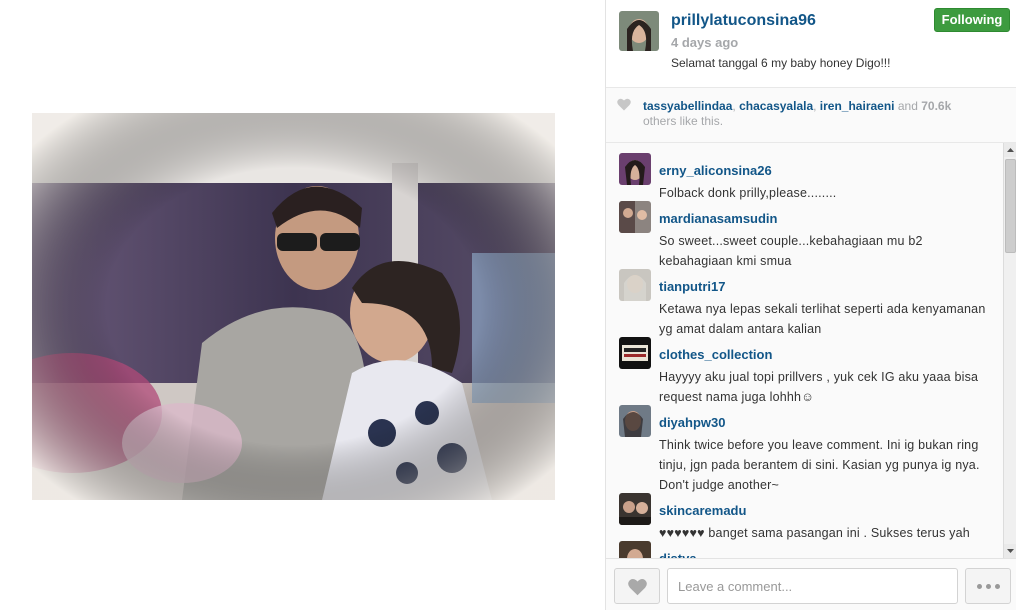  I want to click on like-button, so click(637, 586).